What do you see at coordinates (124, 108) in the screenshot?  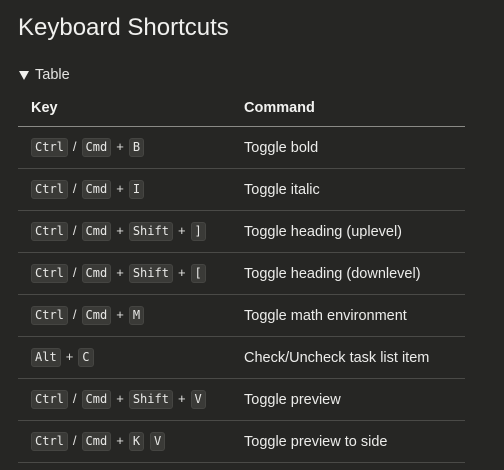 I see `column-header-key: Key` at bounding box center [124, 108].